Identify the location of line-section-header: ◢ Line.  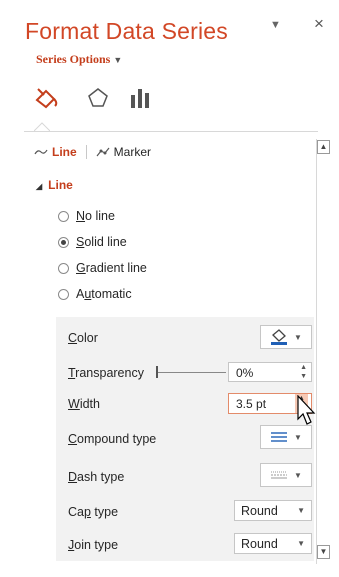
(54, 185).